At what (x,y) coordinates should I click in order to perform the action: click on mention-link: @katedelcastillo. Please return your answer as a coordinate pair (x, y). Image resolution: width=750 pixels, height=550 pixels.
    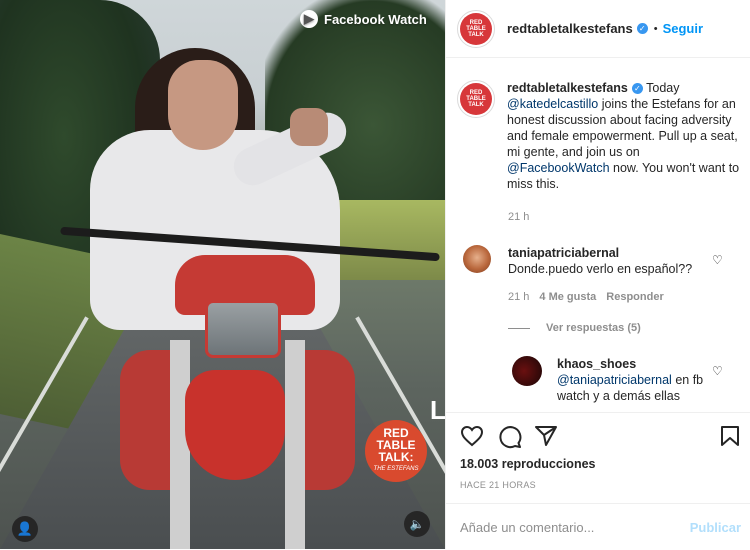
    Looking at the image, I should click on (552, 104).